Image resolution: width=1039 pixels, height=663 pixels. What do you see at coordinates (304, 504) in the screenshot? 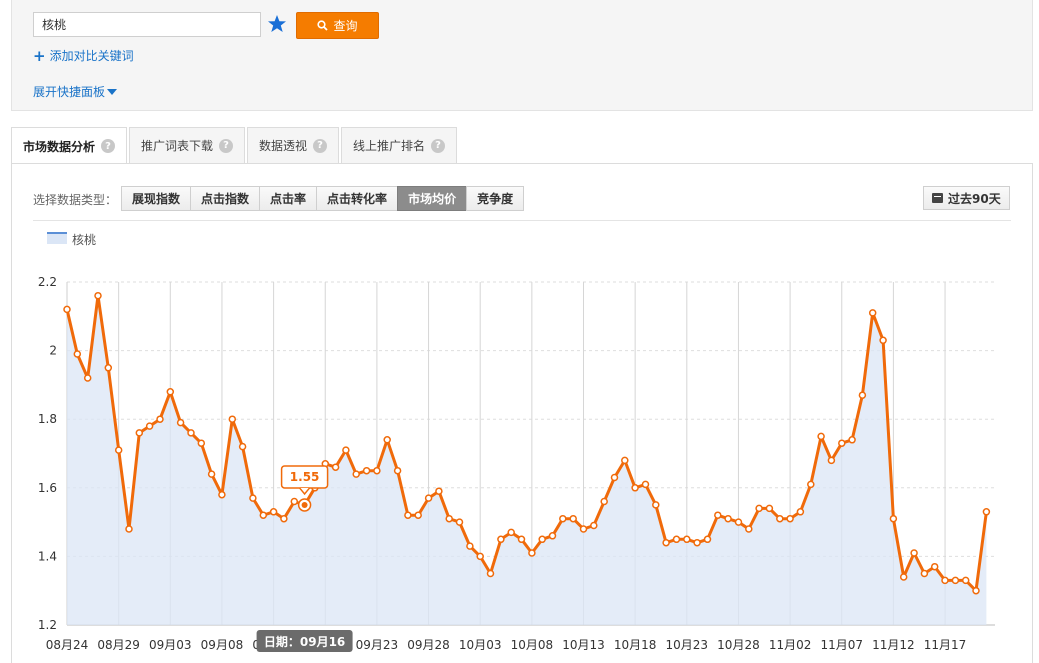
I see `hover-point` at bounding box center [304, 504].